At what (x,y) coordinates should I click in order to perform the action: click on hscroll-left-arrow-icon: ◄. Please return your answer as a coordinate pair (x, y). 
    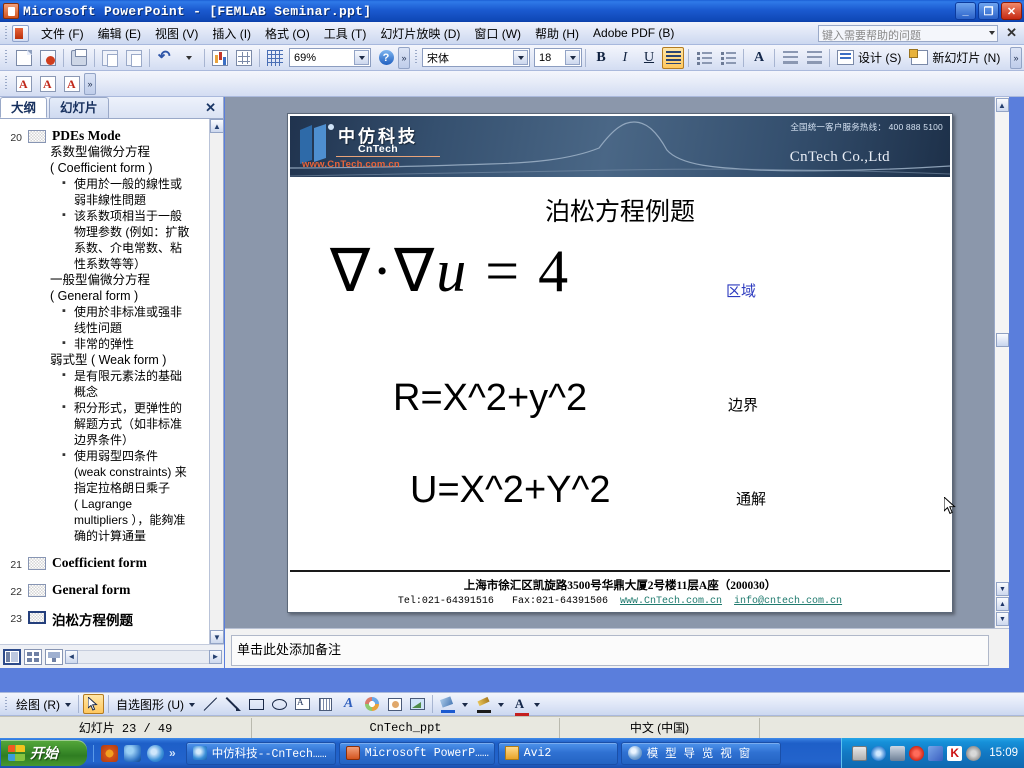
    Looking at the image, I should click on (71, 656).